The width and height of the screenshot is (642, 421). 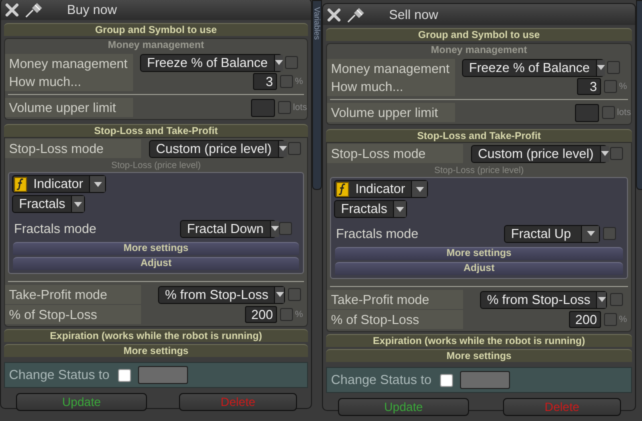 I want to click on side-tab: Variables, so click(x=317, y=95).